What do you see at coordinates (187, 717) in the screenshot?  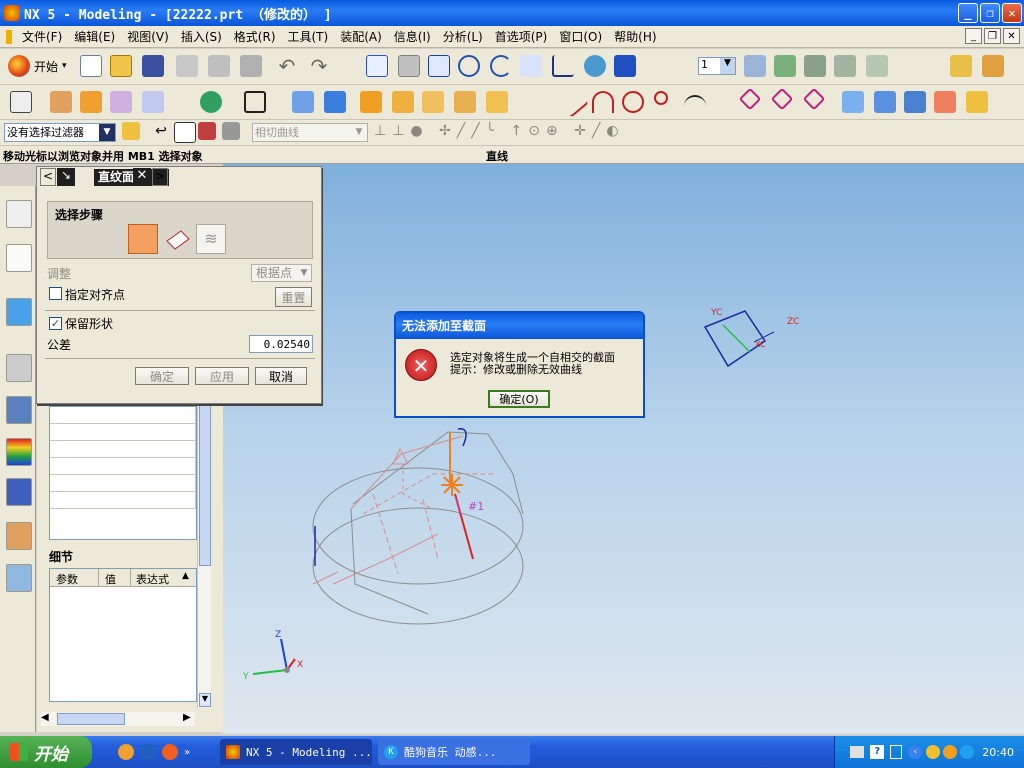 I see `scroll-right-icon: ▶` at bounding box center [187, 717].